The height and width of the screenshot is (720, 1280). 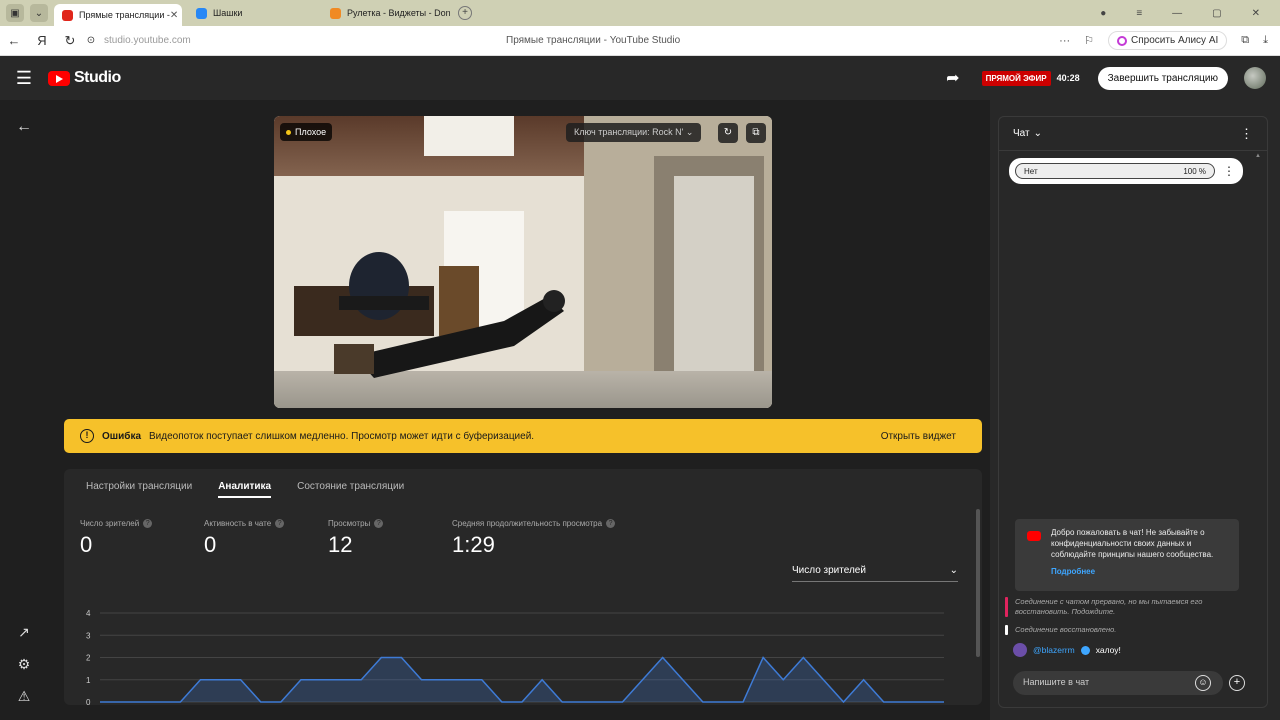 I want to click on tab-label: Прямые трансляции -, so click(x=124, y=15).